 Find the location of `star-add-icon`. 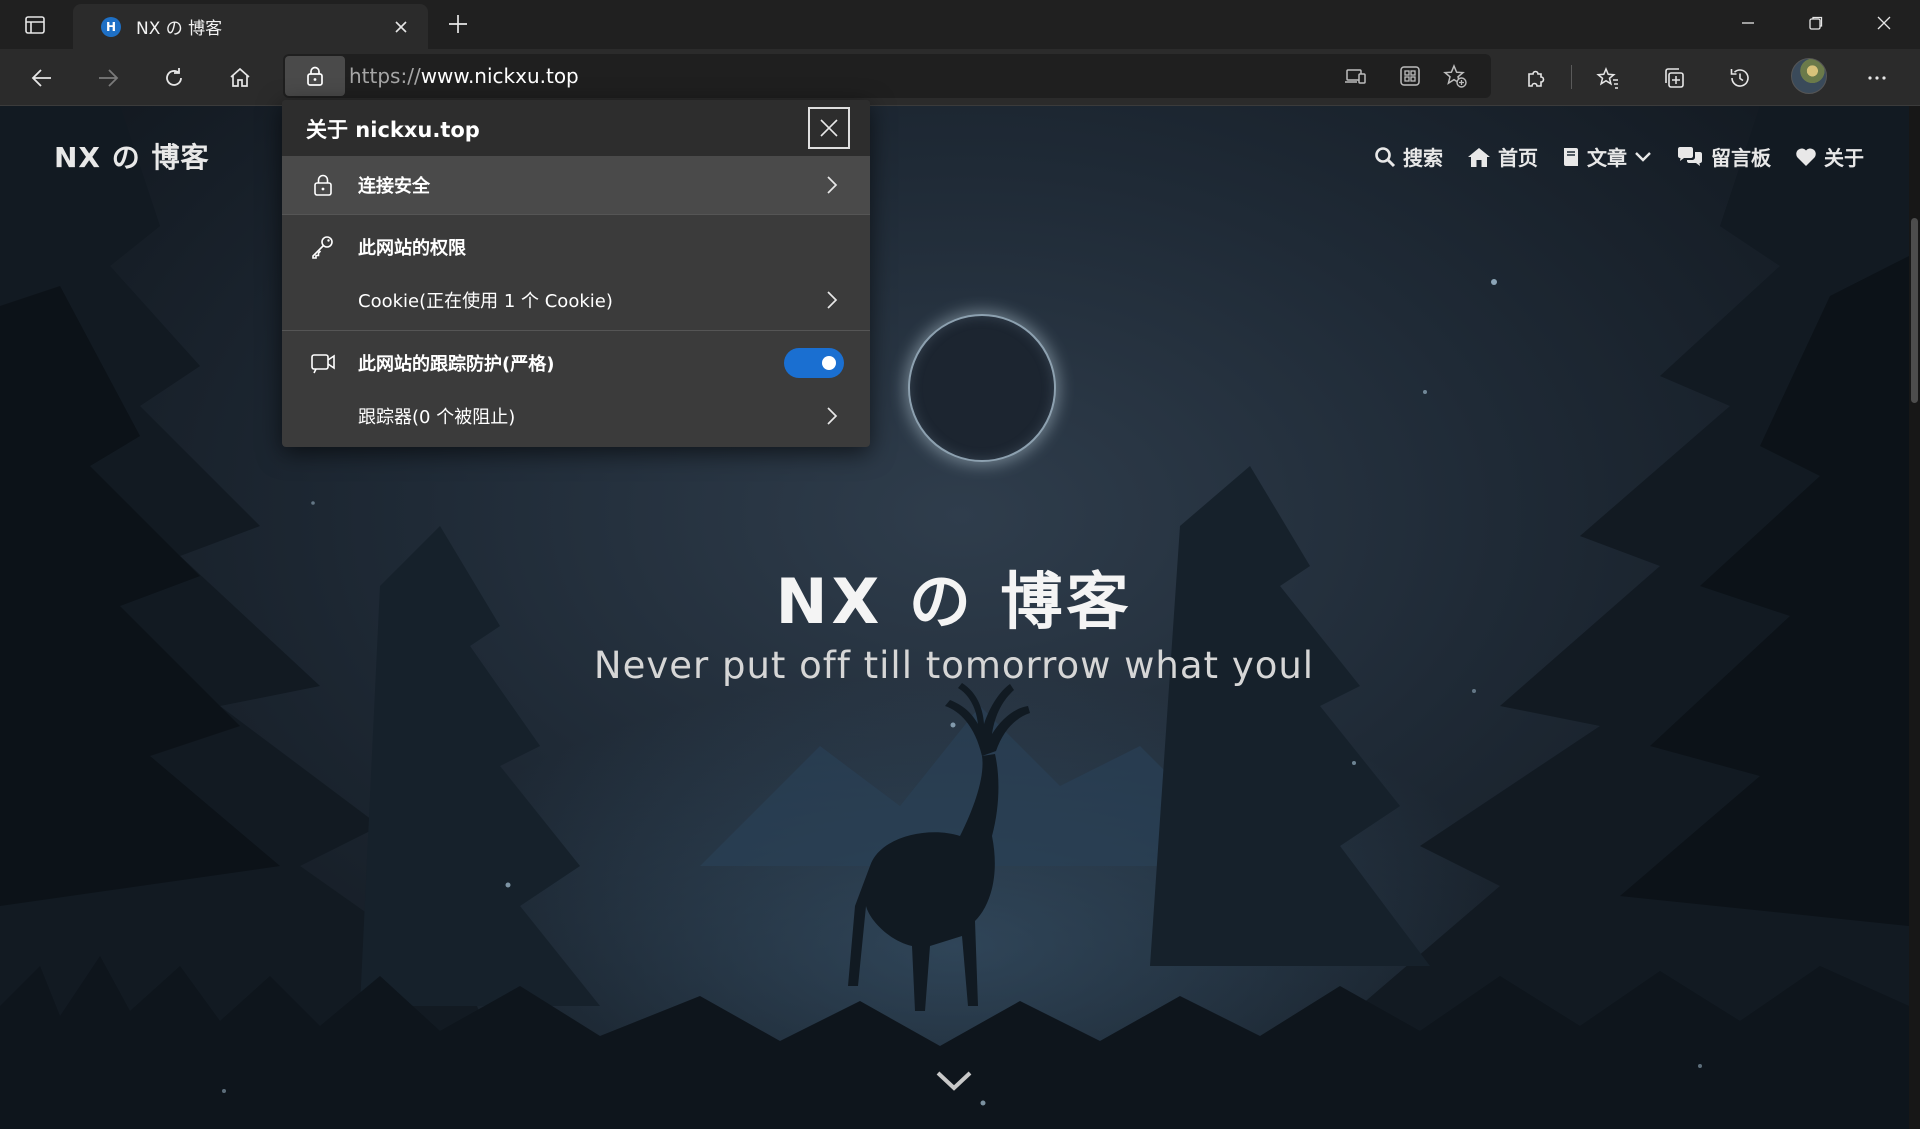

star-add-icon is located at coordinates (1455, 76).